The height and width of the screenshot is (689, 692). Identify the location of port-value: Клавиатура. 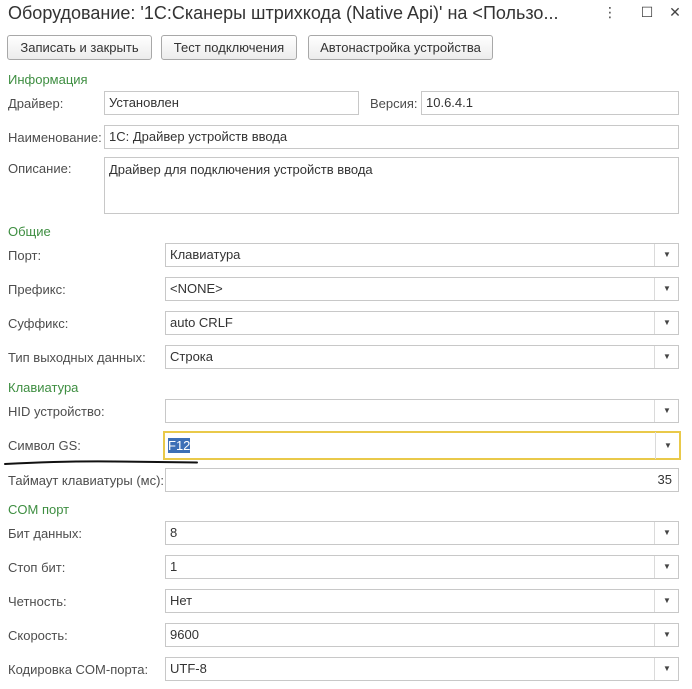
(205, 254).